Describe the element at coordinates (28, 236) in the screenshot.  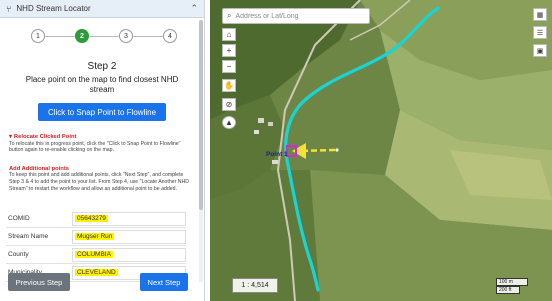
I see `stream-name-label: Stream Name` at that location.